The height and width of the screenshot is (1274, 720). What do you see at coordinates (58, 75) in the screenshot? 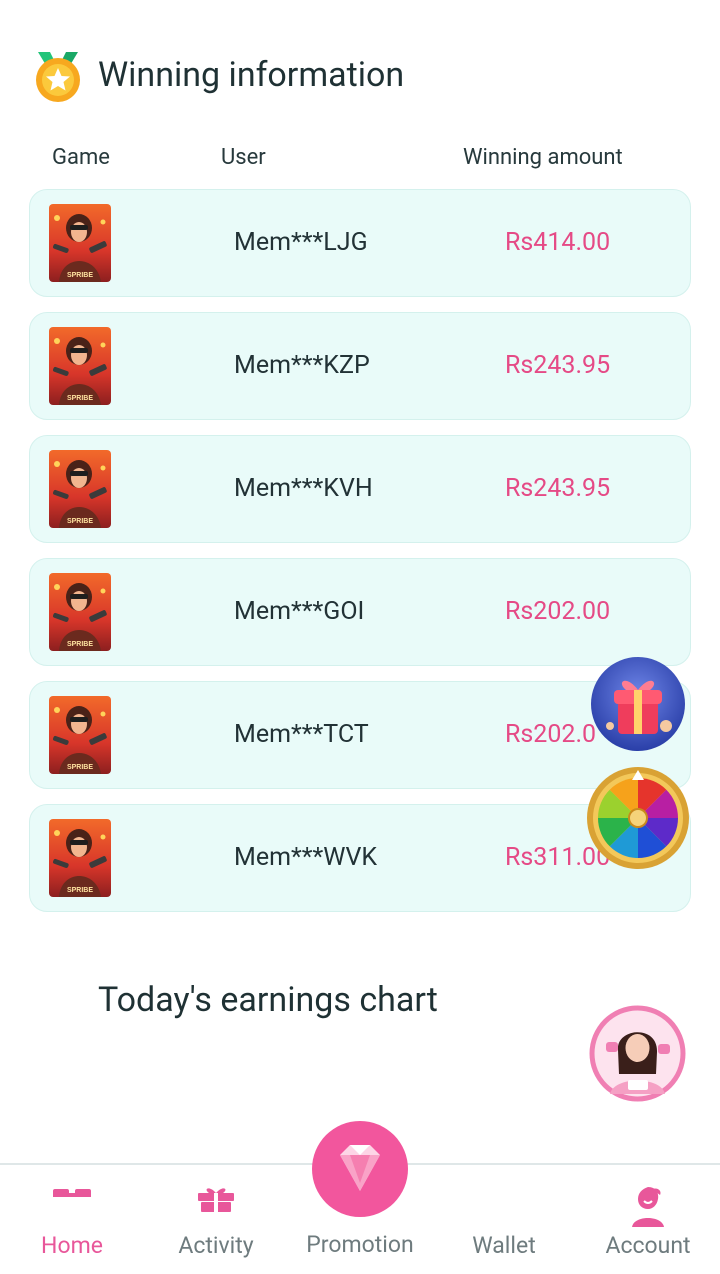
I see `medal-icon` at bounding box center [58, 75].